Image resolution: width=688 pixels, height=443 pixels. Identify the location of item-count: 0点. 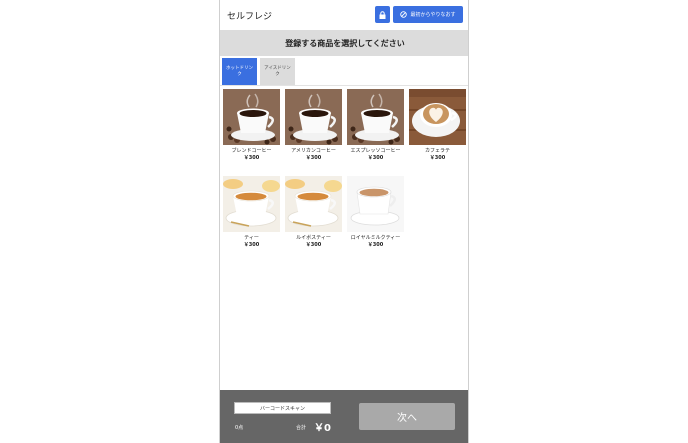
(239, 428).